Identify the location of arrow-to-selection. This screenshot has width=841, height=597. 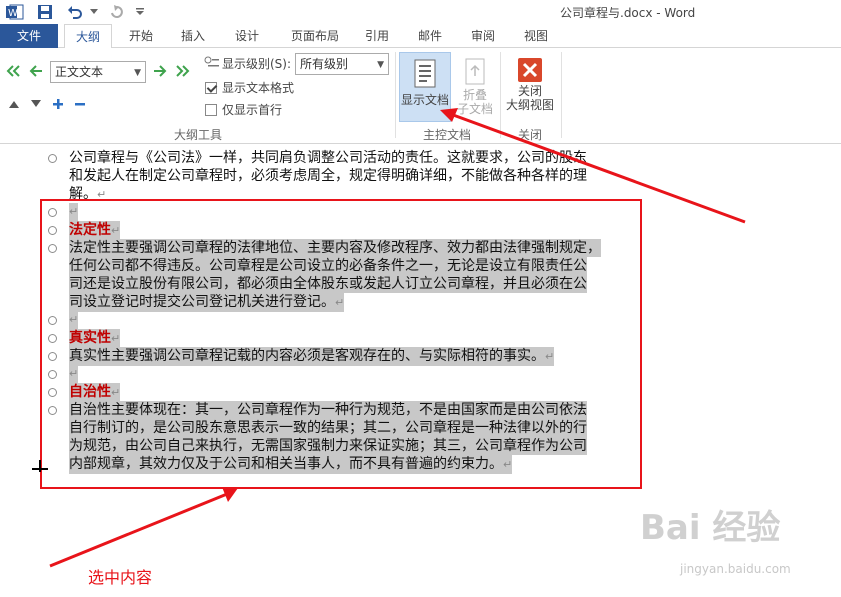
(141, 529).